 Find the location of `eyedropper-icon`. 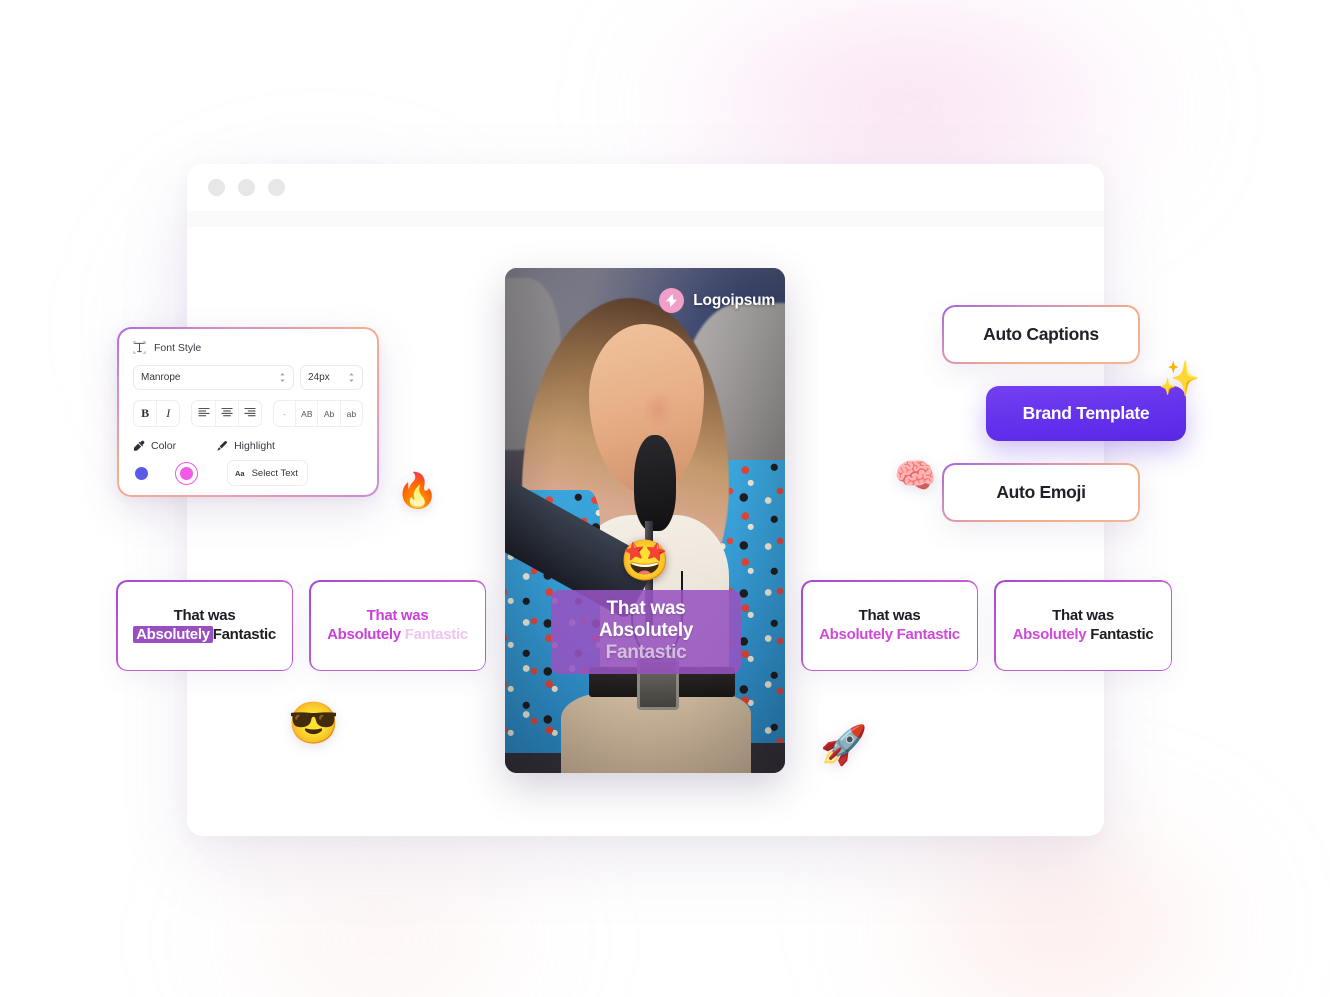

eyedropper-icon is located at coordinates (139, 446).